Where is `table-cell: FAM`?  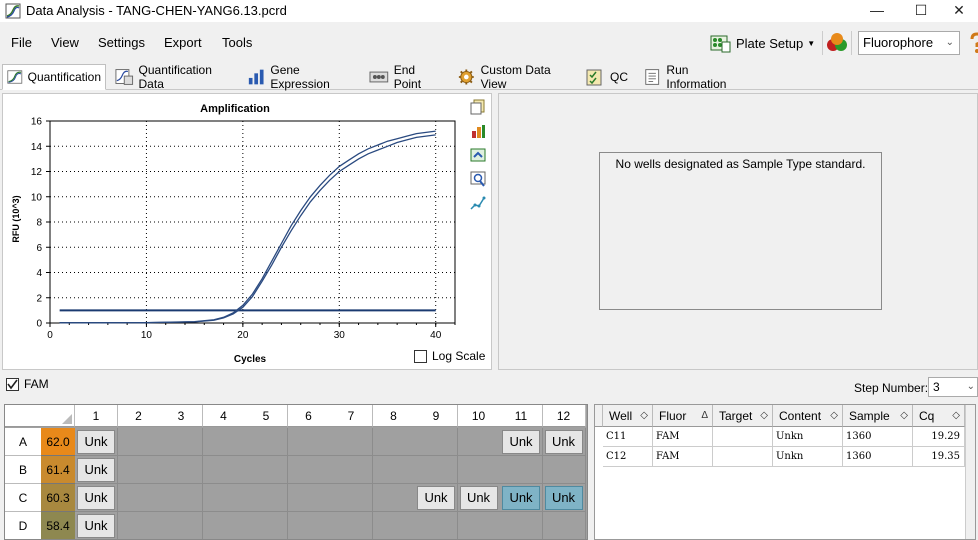
table-cell: FAM is located at coordinates (683, 437).